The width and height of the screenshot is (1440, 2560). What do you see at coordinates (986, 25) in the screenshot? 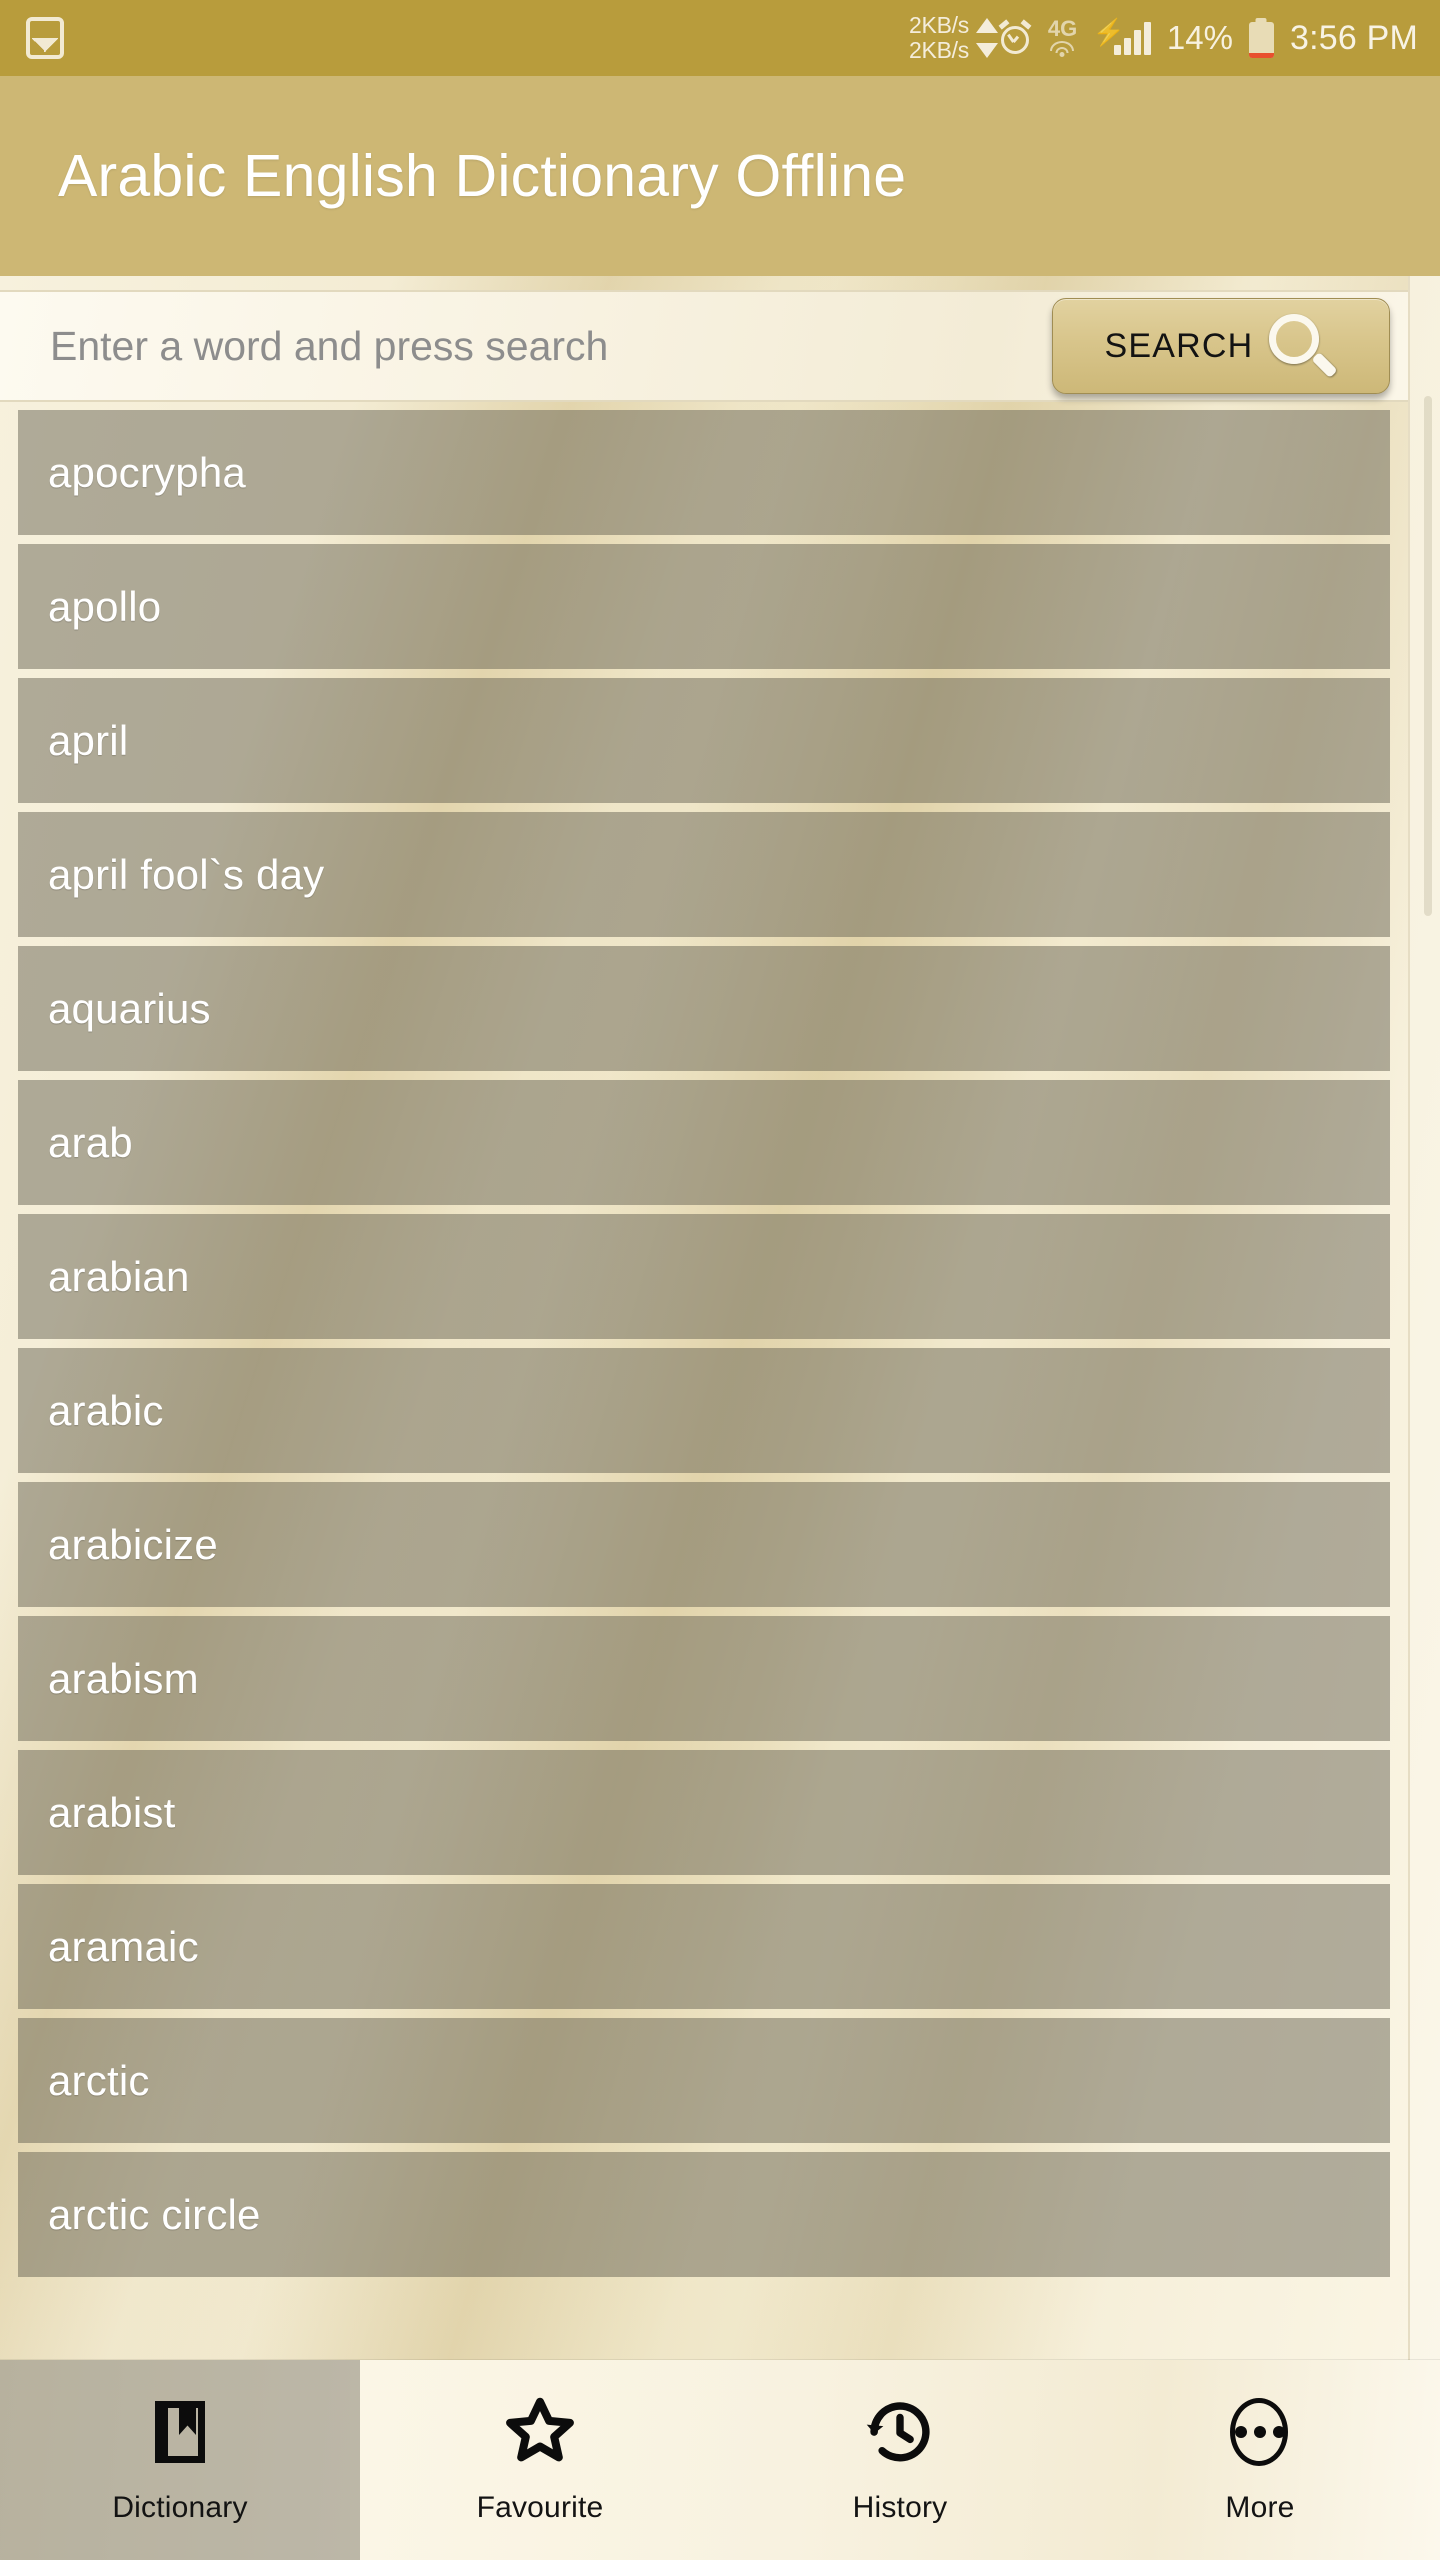
I see `arrow-up-icon` at bounding box center [986, 25].